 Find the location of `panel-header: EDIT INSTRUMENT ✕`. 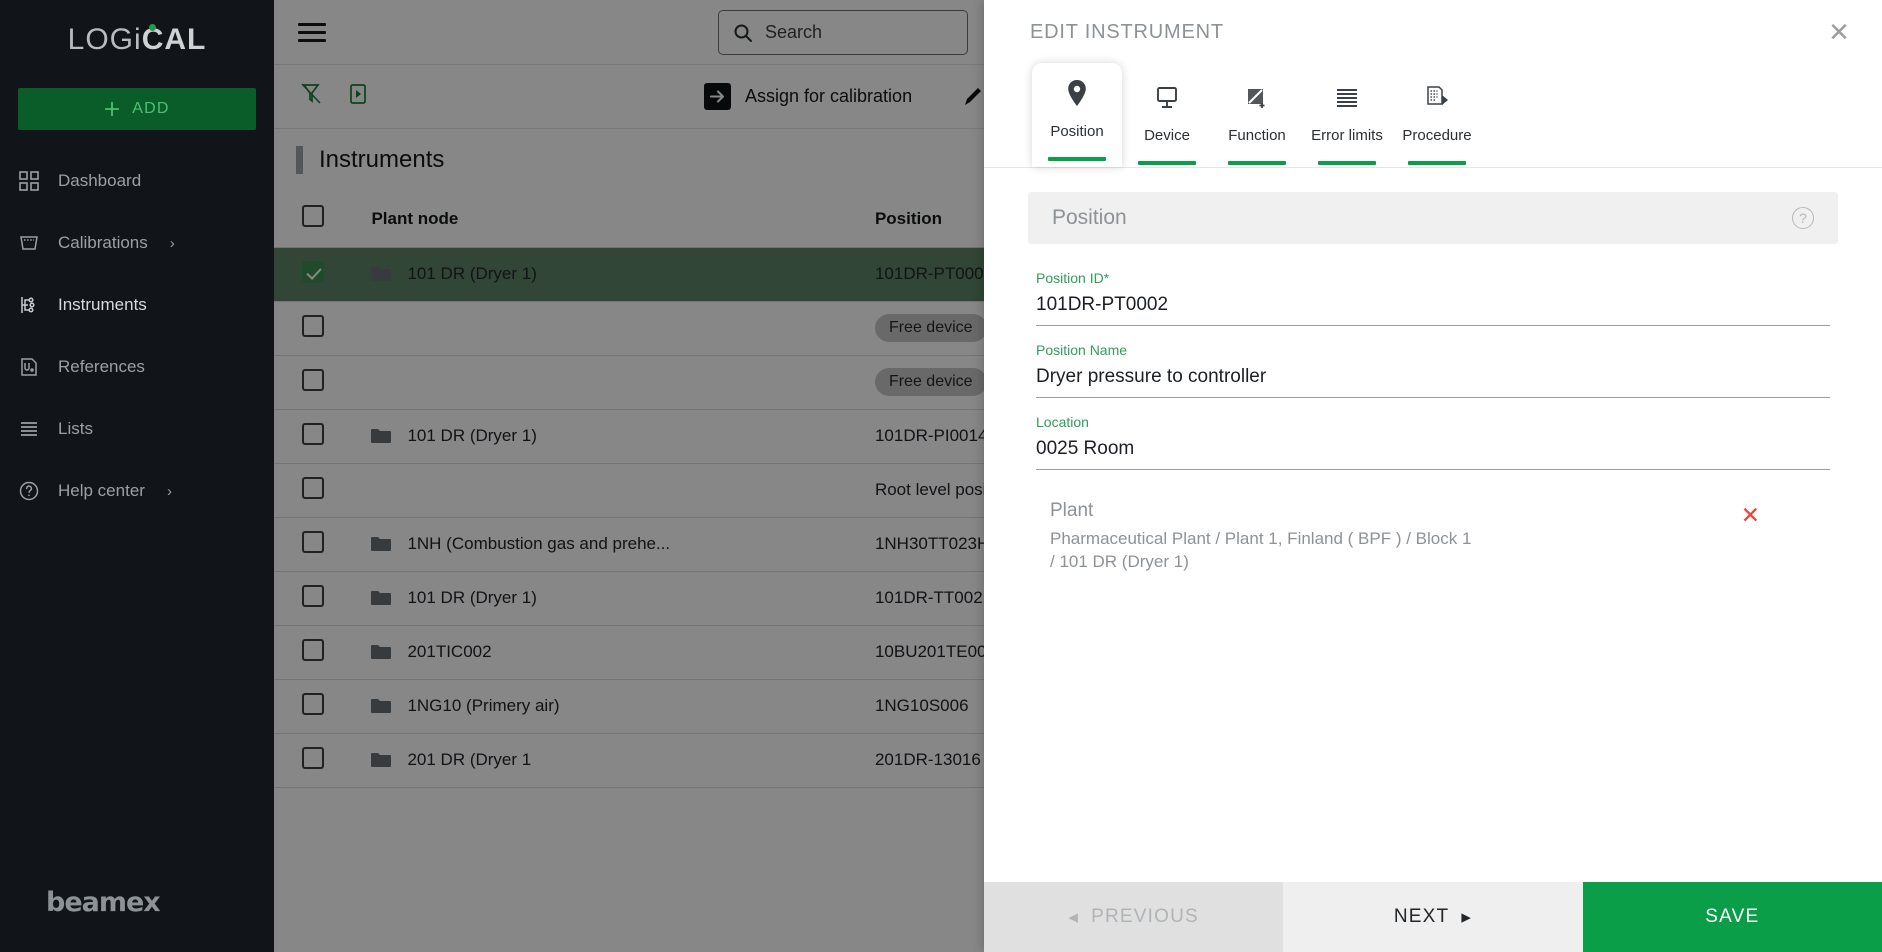

panel-header: EDIT INSTRUMENT ✕ is located at coordinates (1433, 32).